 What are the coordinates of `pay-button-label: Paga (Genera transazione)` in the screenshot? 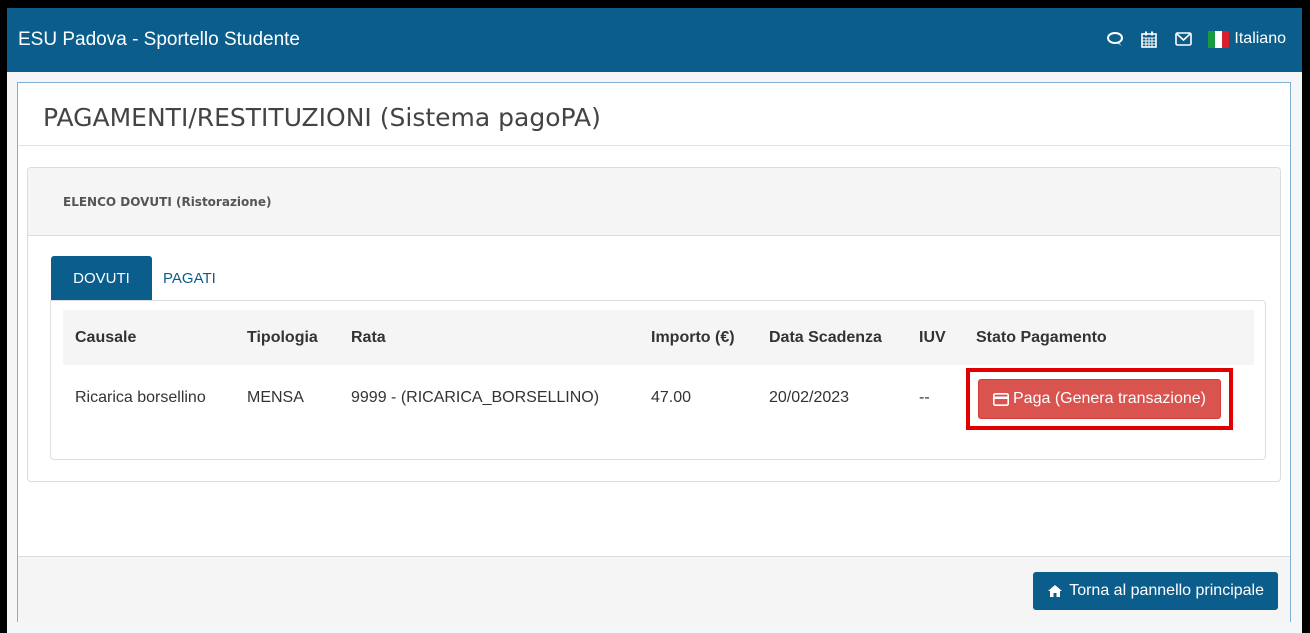 It's located at (1109, 398).